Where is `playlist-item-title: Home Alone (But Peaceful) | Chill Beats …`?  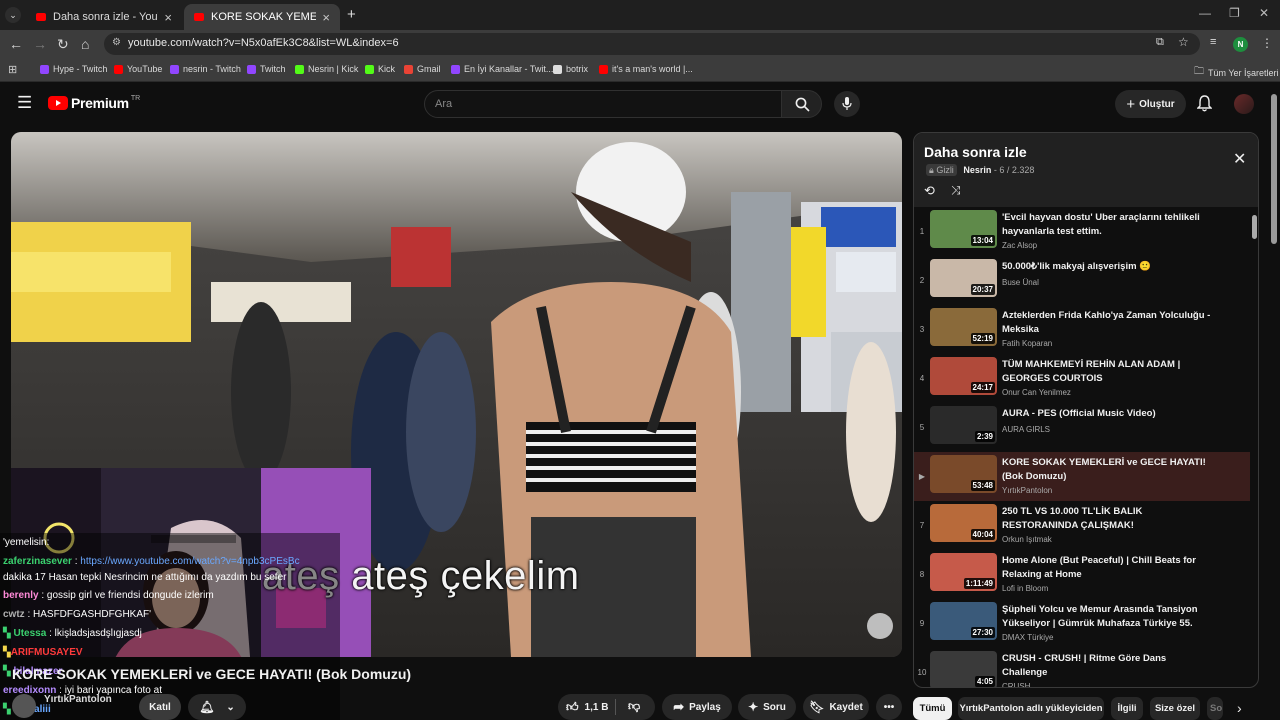 playlist-item-title: Home Alone (But Peaceful) | Chill Beats … is located at coordinates (1107, 568).